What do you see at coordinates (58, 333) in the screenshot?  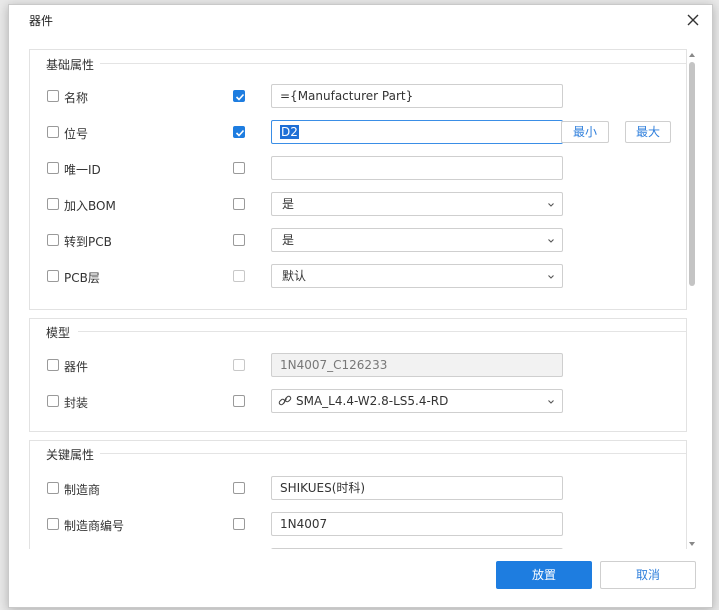 I see `section-title-model: 模型` at bounding box center [58, 333].